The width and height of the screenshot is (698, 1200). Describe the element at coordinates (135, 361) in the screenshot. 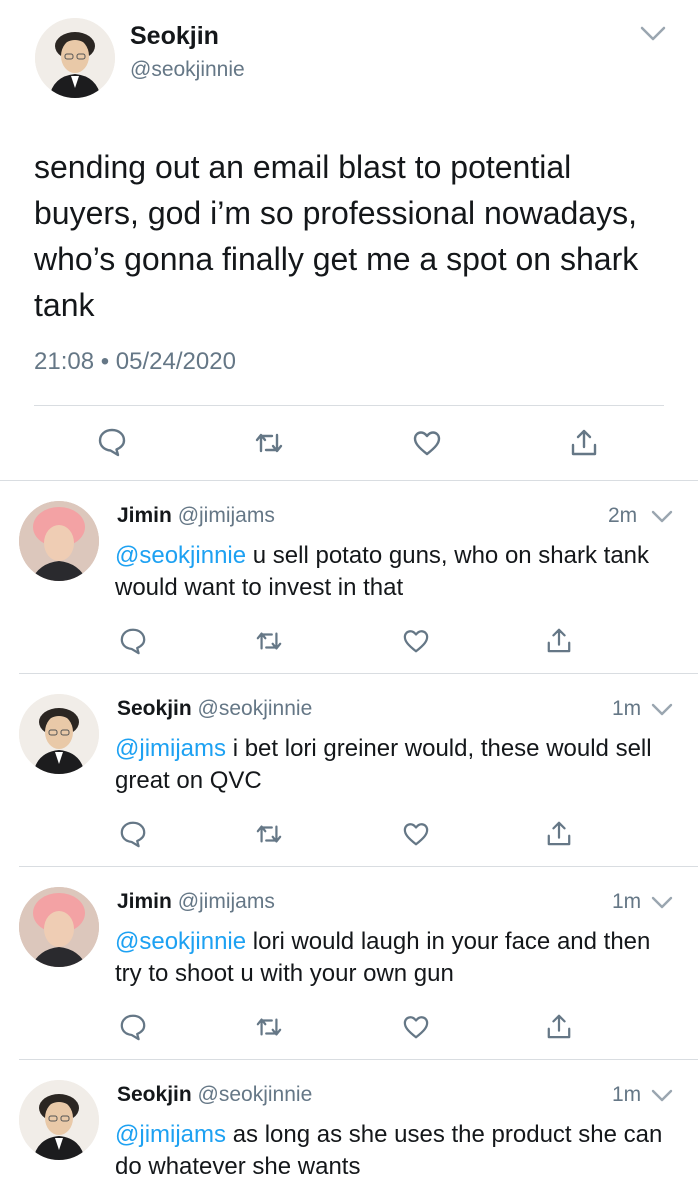

I see `tweet-timestamp: 21:08 • 05/24/2020` at that location.